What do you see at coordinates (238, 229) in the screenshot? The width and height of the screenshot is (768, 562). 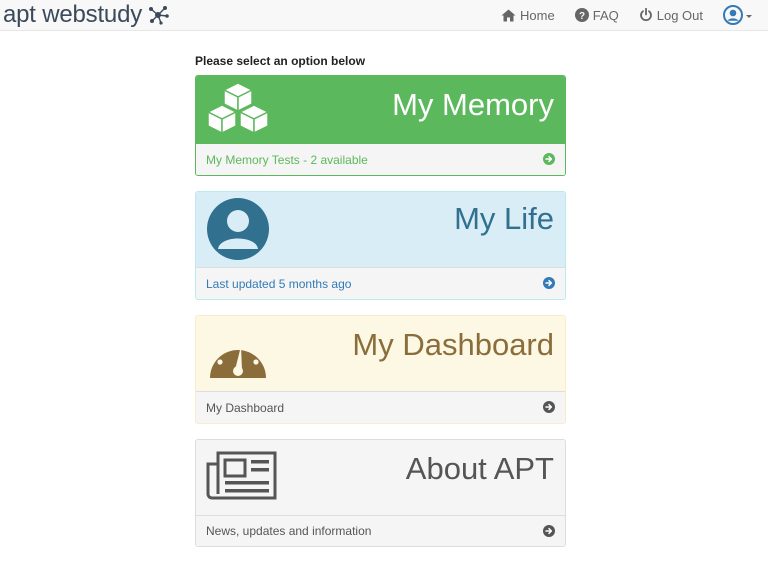 I see `user-icon` at bounding box center [238, 229].